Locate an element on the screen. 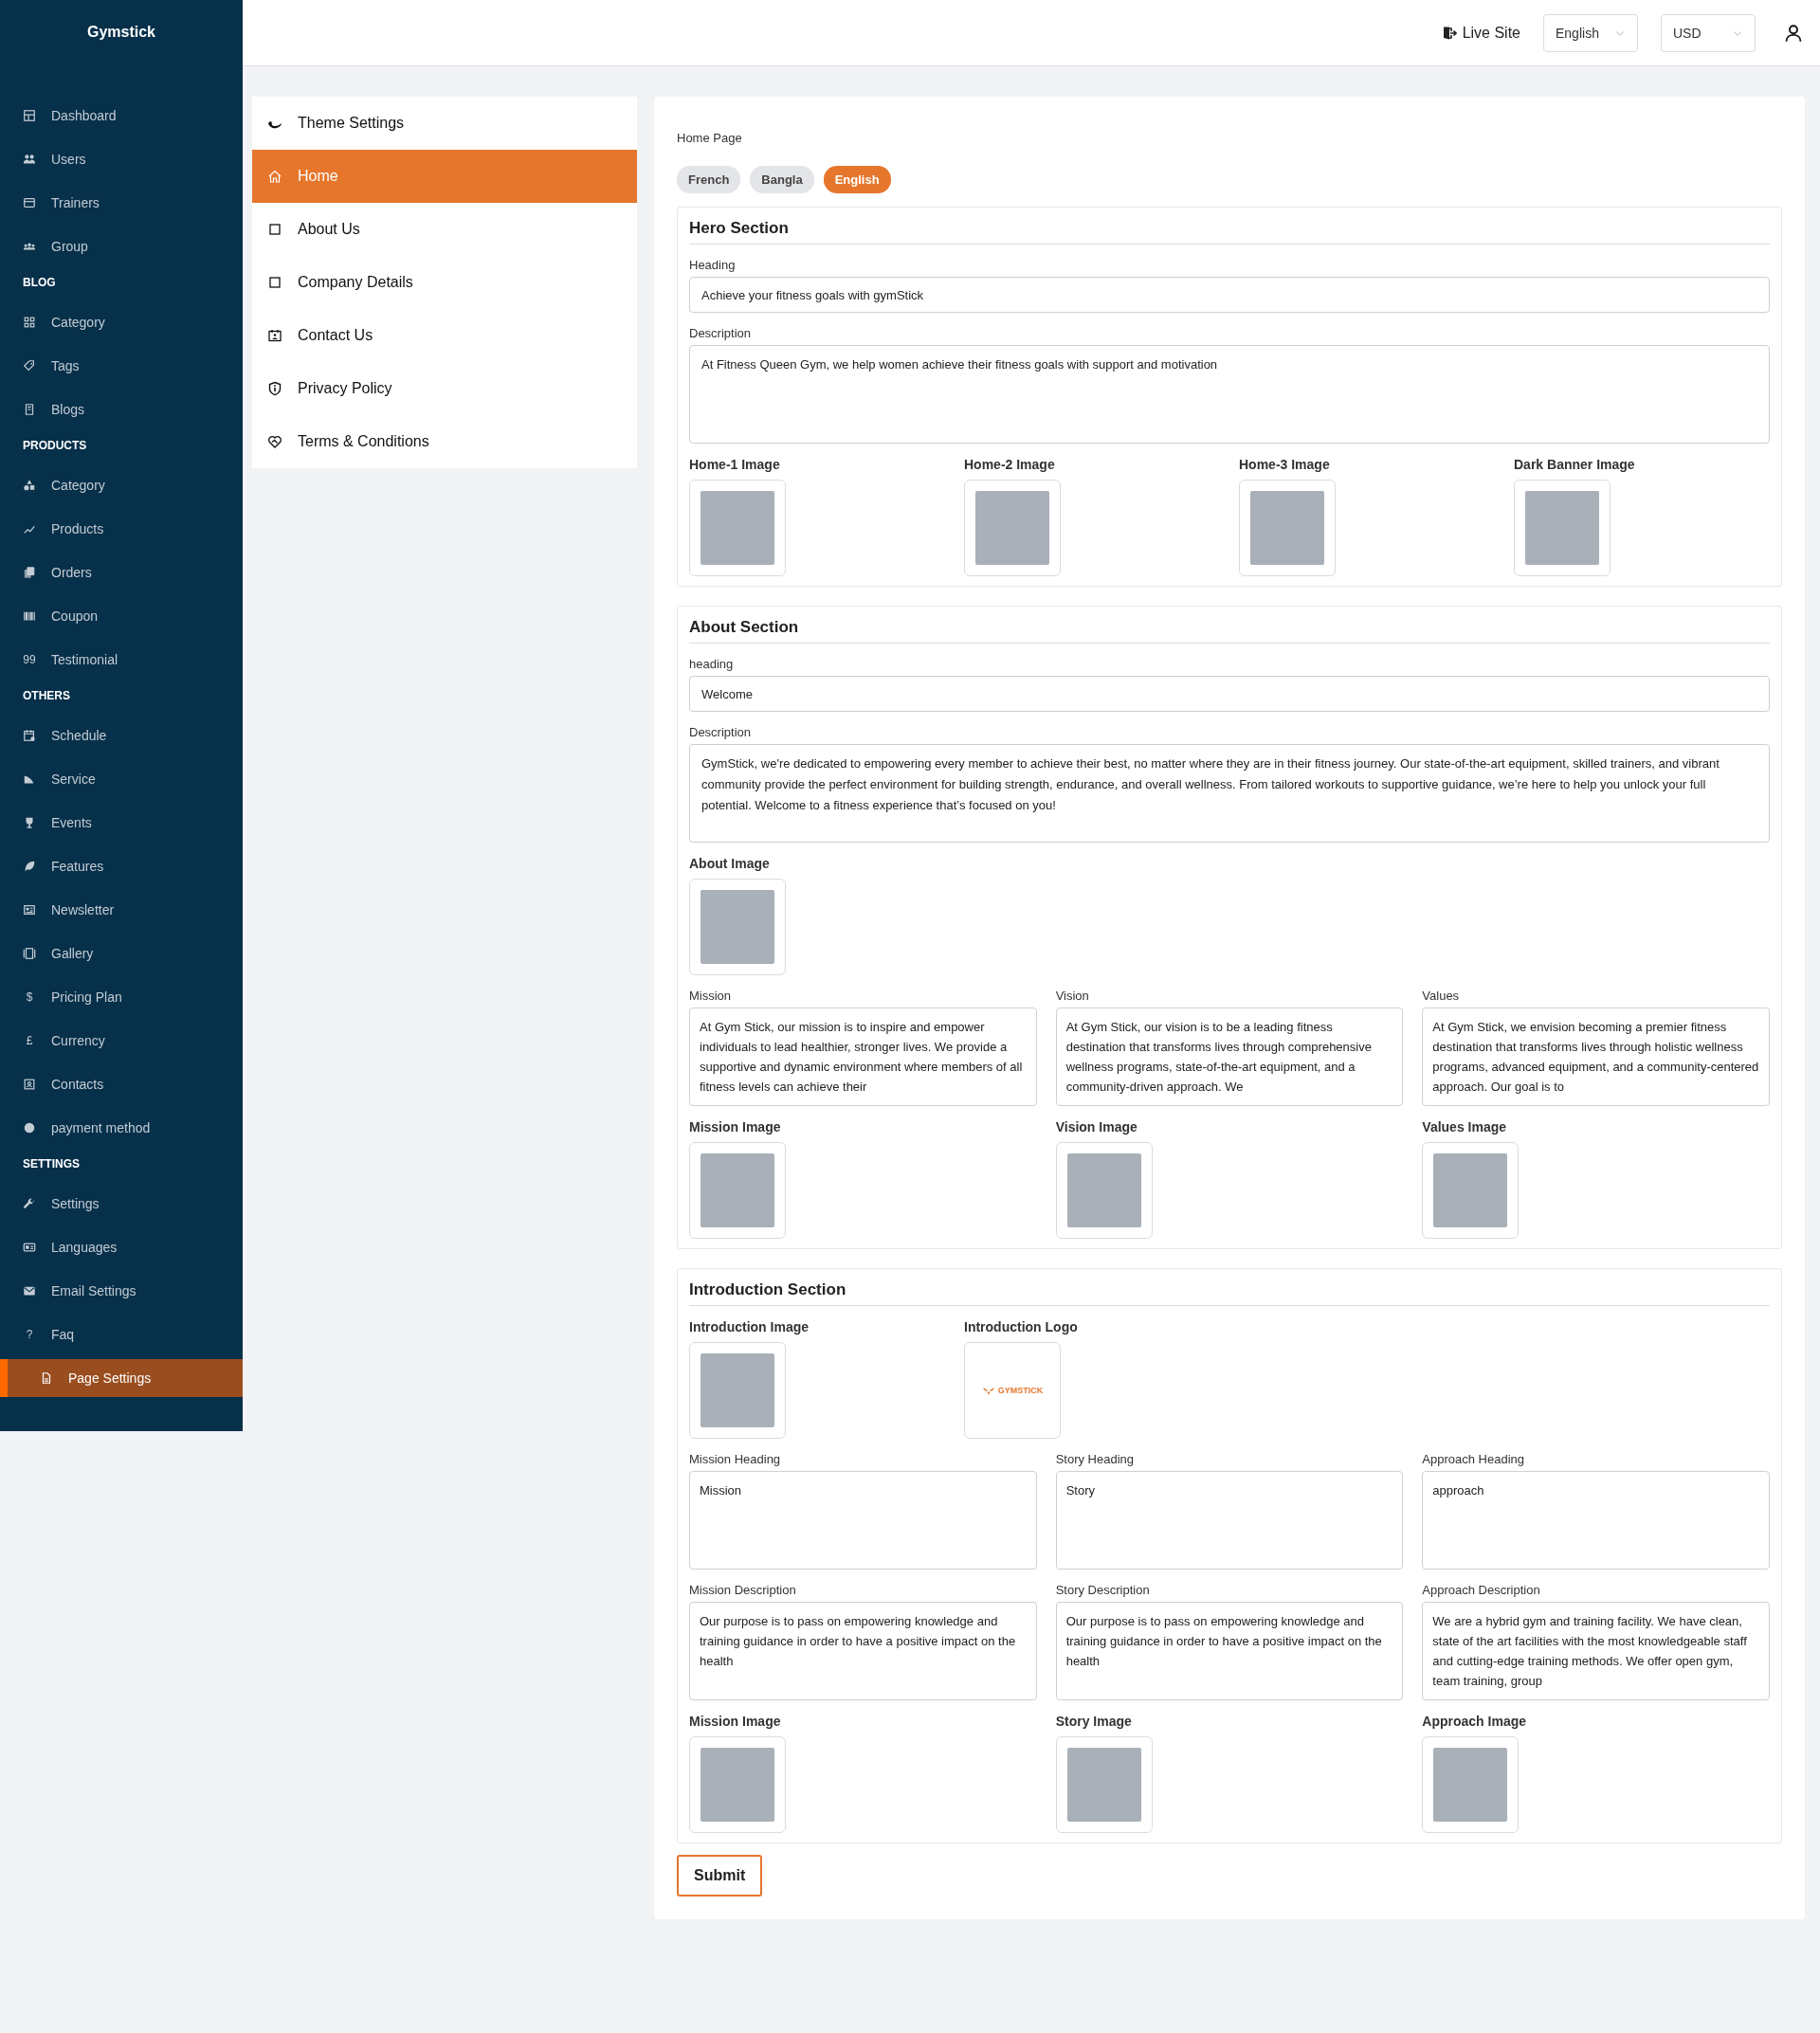  menu-item: About Us is located at coordinates (444, 229).